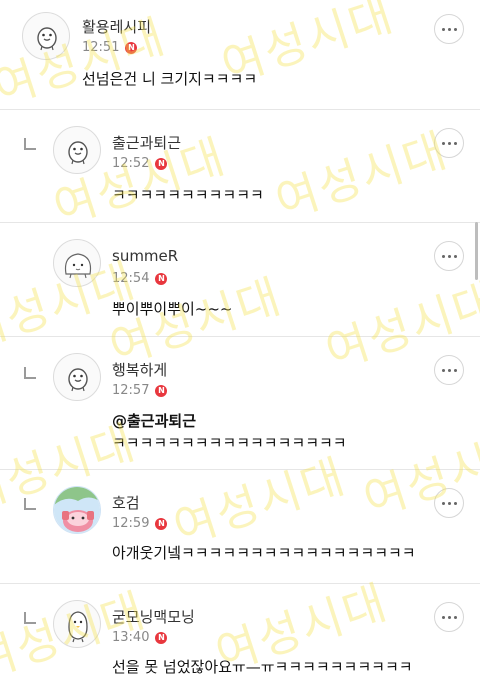 This screenshot has height=693, width=480. I want to click on comment-text: @출근과퇴근 ㅋㅋㅋㅋㅋㅋㅋㅋㅋㅋㅋㅋㅋㅋㅋㅋㅋ, so click(229, 432).